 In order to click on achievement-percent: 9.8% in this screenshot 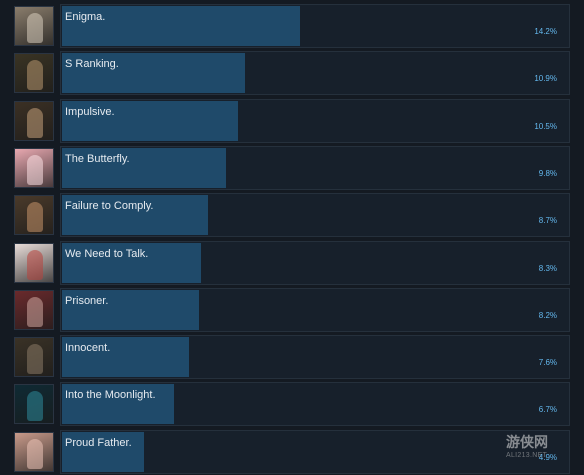, I will do `click(547, 173)`.